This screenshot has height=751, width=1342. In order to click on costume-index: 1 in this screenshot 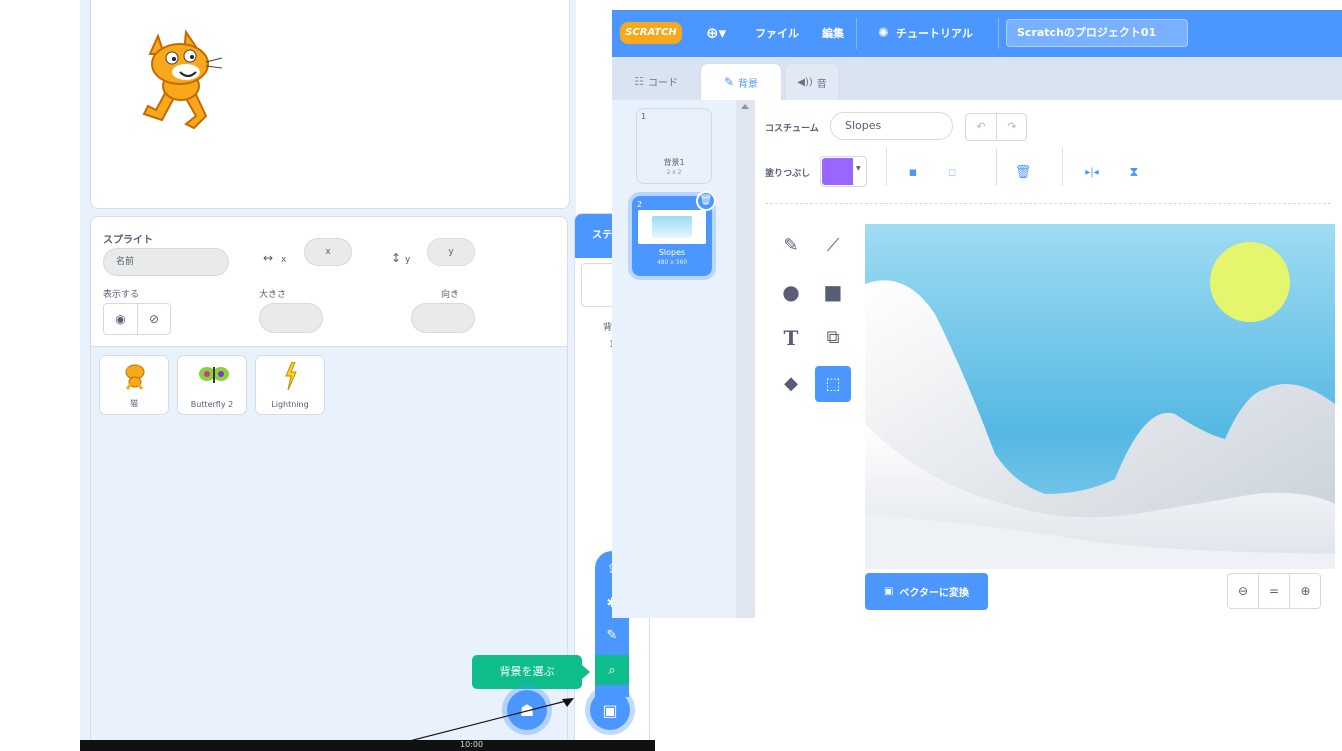, I will do `click(644, 116)`.